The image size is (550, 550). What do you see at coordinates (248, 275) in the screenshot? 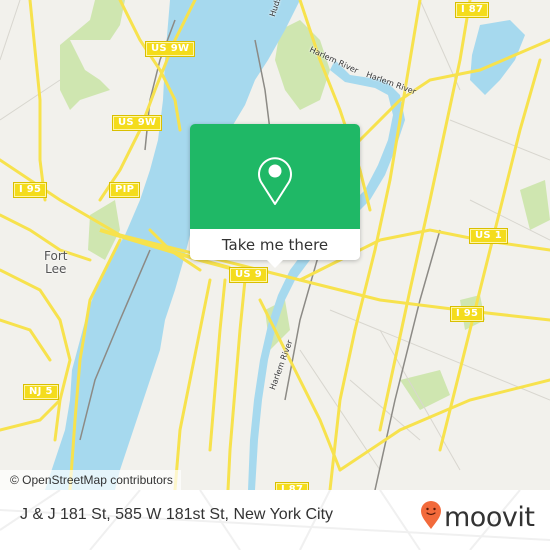
I see `shield-us-9: US 9` at bounding box center [248, 275].